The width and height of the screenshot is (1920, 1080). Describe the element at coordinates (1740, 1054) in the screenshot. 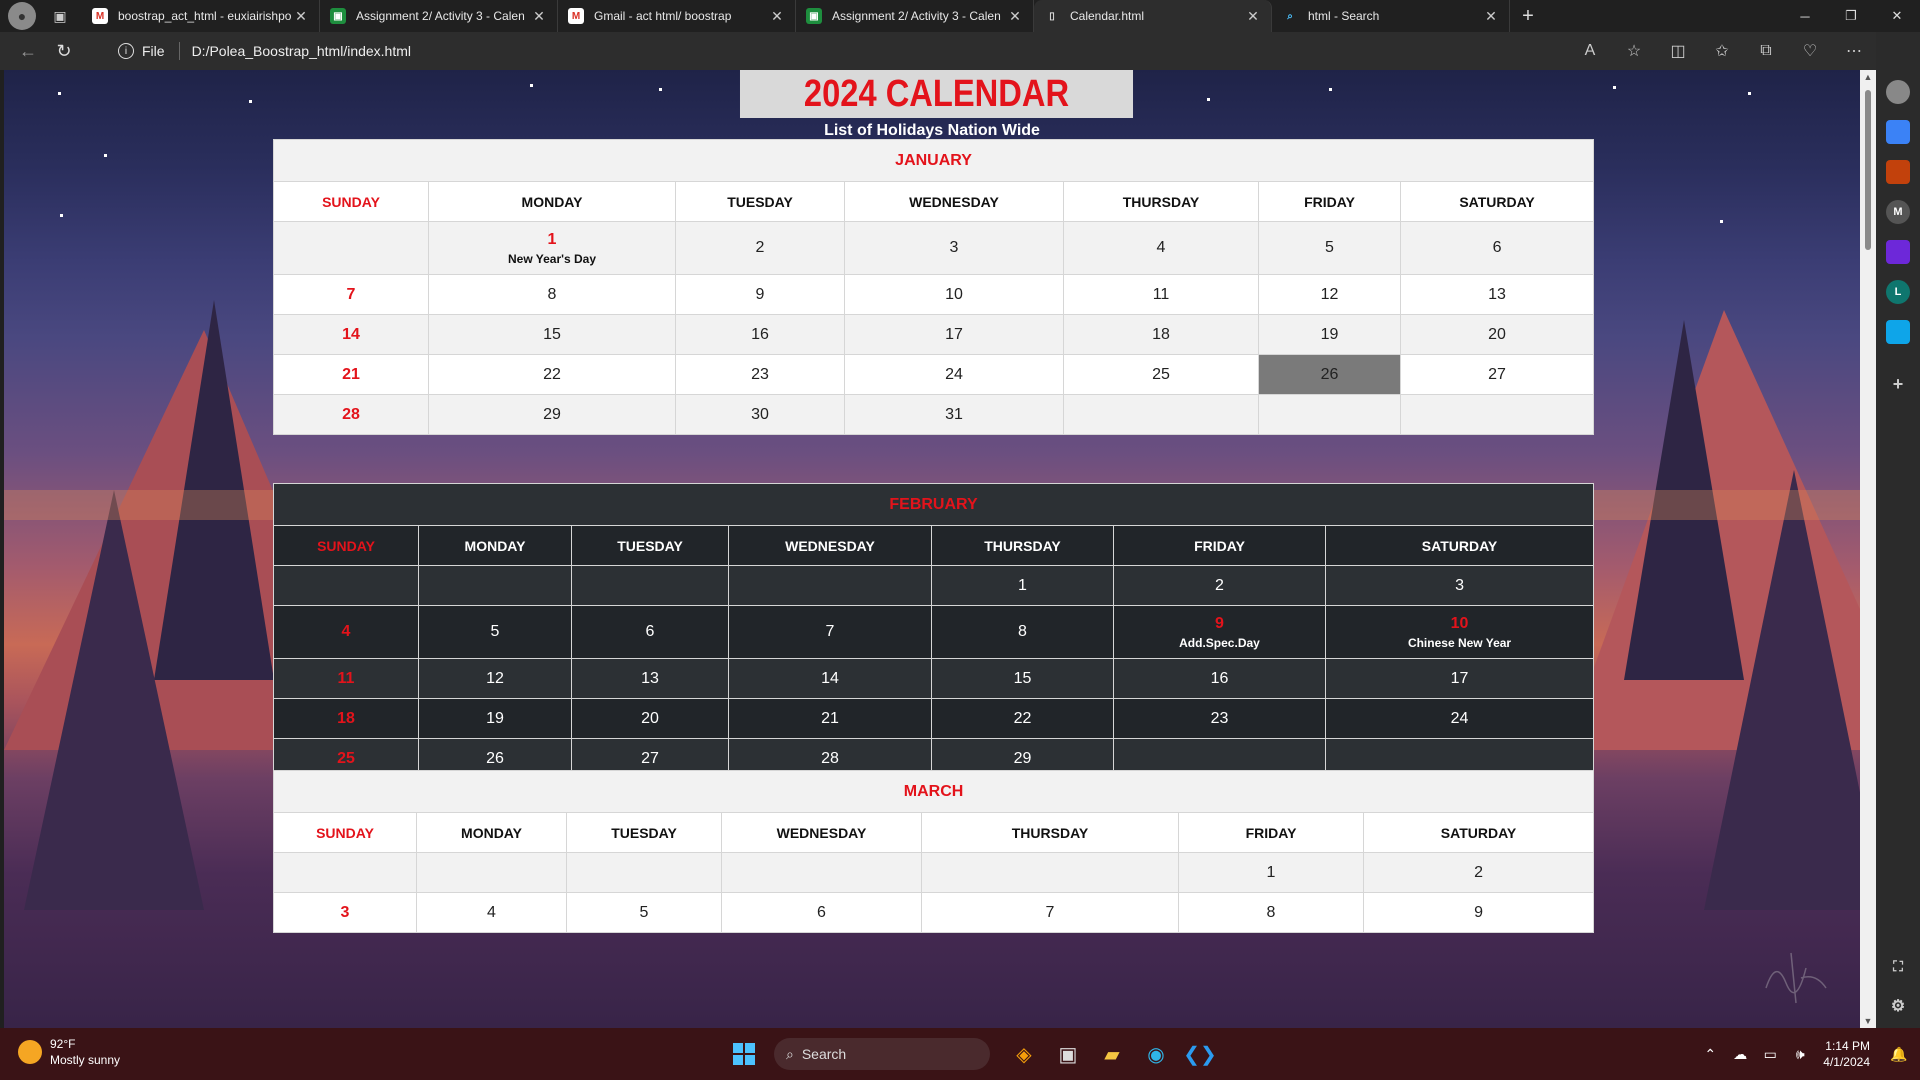

I see `onedrive-icon: ☁` at that location.